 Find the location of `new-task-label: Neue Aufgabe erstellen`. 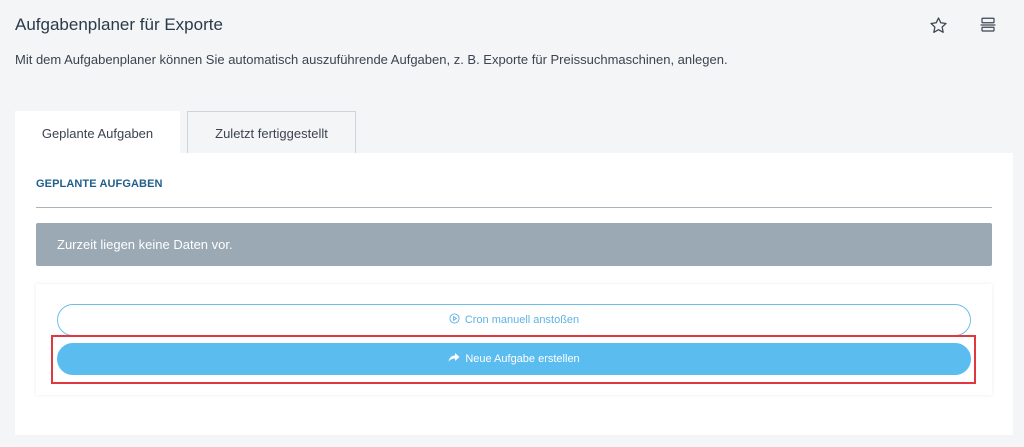

new-task-label: Neue Aufgabe erstellen is located at coordinates (522, 359).